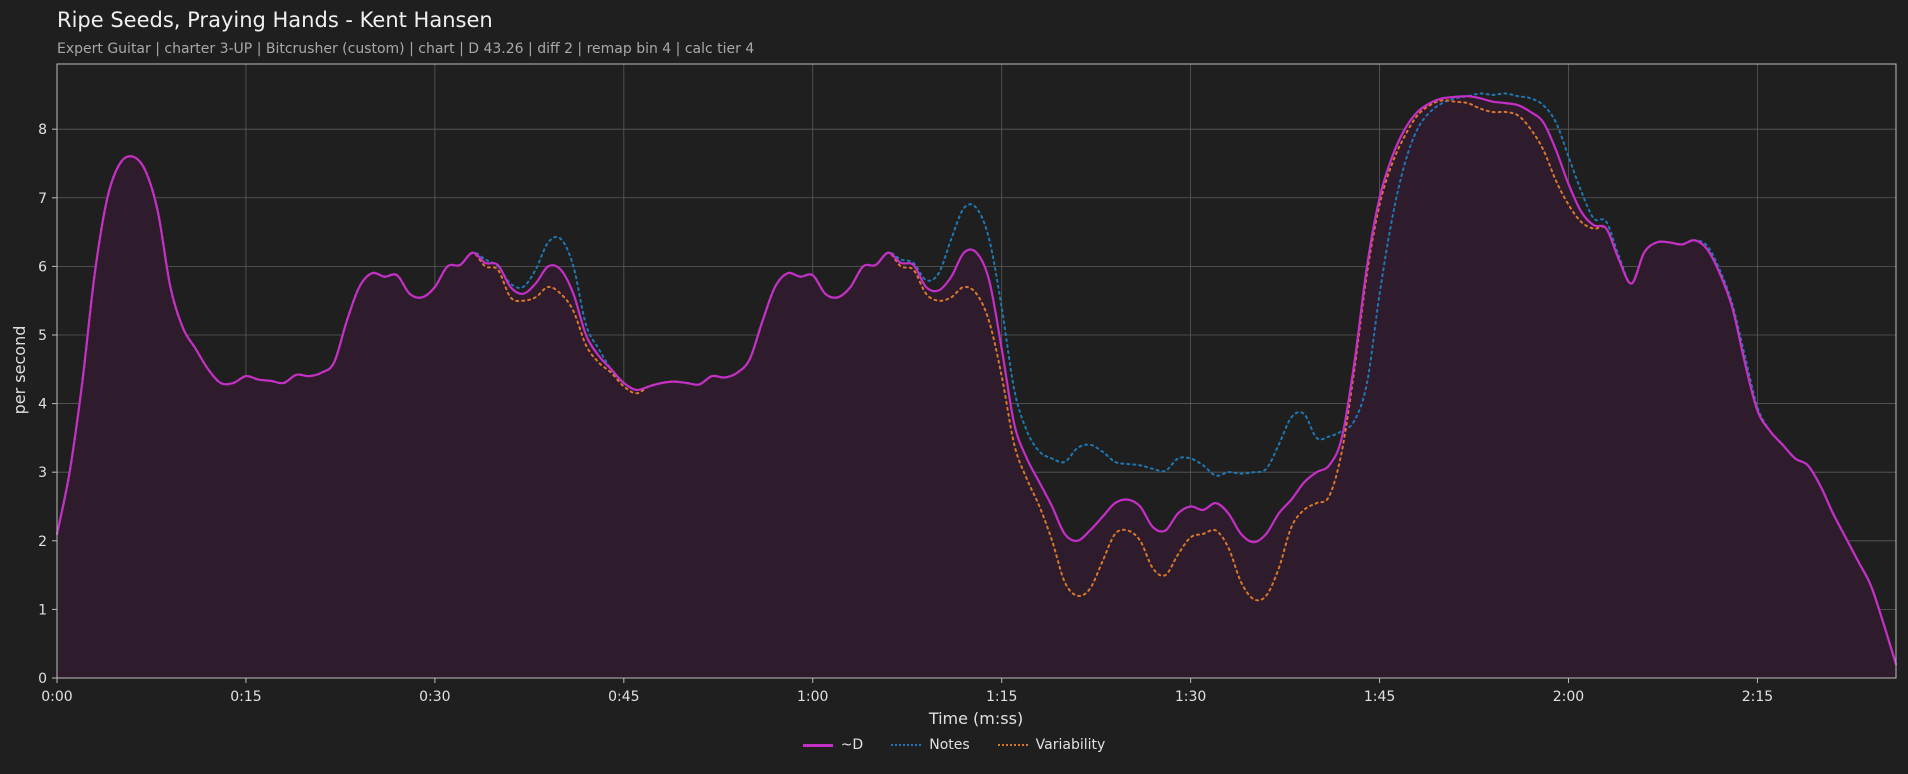  Describe the element at coordinates (1757, 697) in the screenshot. I see `x-tick-label-9: 2:15` at that location.